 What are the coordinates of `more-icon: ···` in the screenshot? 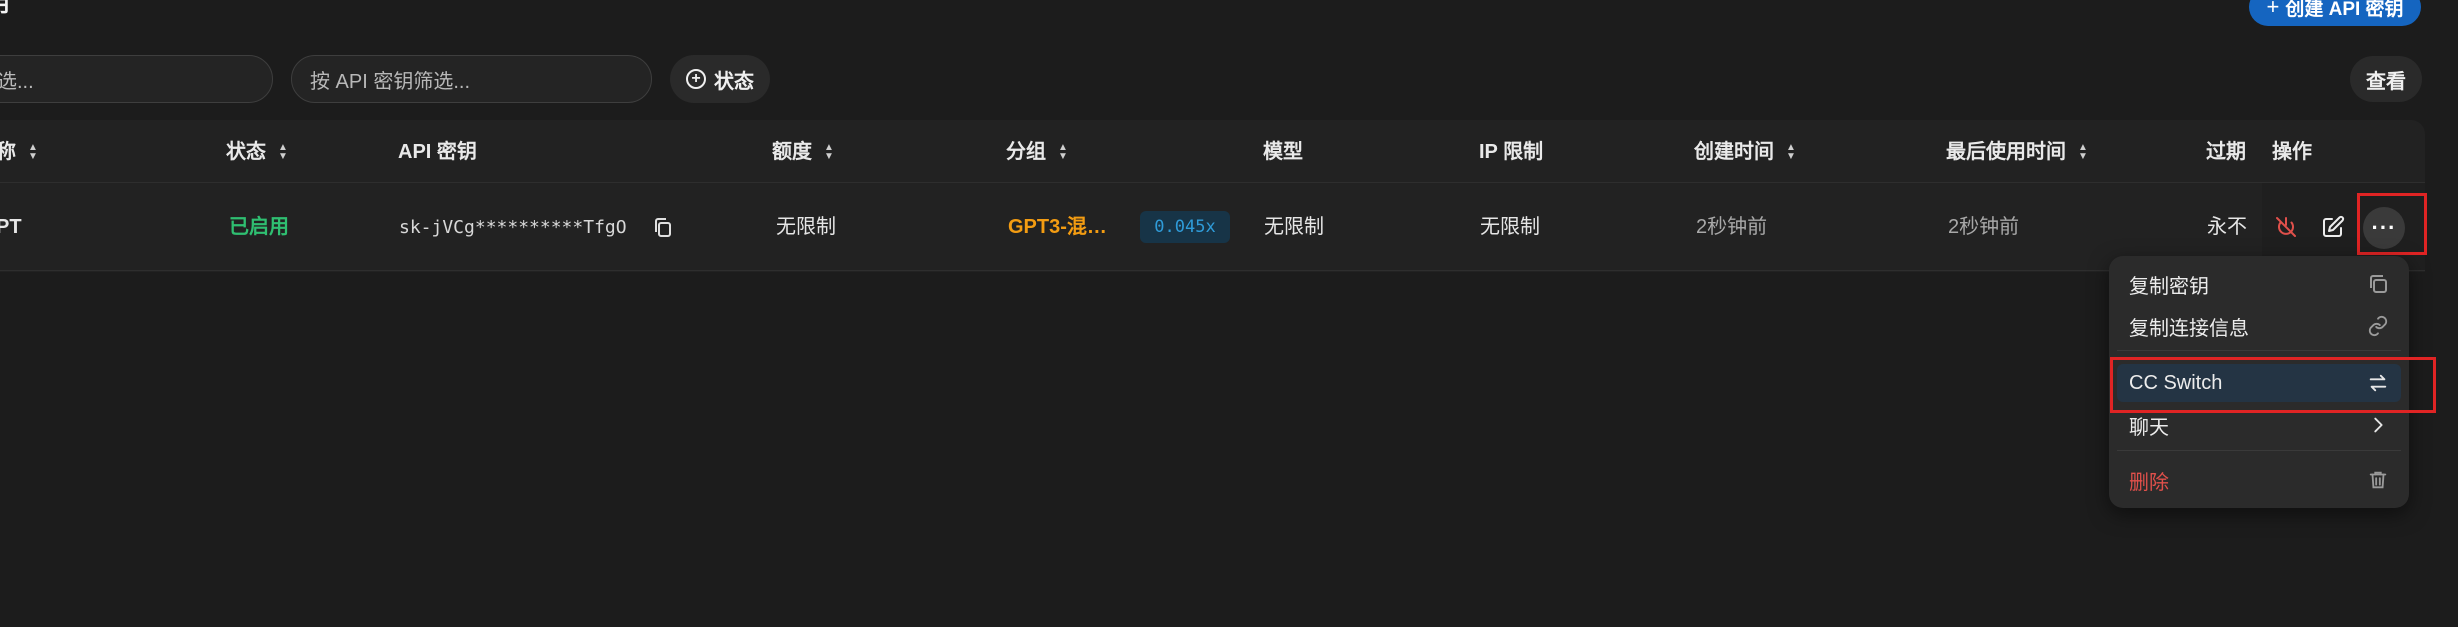 It's located at (2384, 227).